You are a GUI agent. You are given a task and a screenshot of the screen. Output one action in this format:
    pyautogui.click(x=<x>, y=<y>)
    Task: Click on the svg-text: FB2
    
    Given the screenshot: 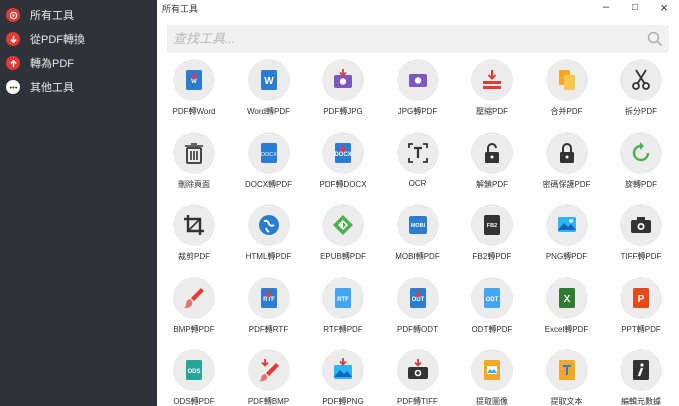 What is the action you would take?
    pyautogui.click(x=492, y=226)
    